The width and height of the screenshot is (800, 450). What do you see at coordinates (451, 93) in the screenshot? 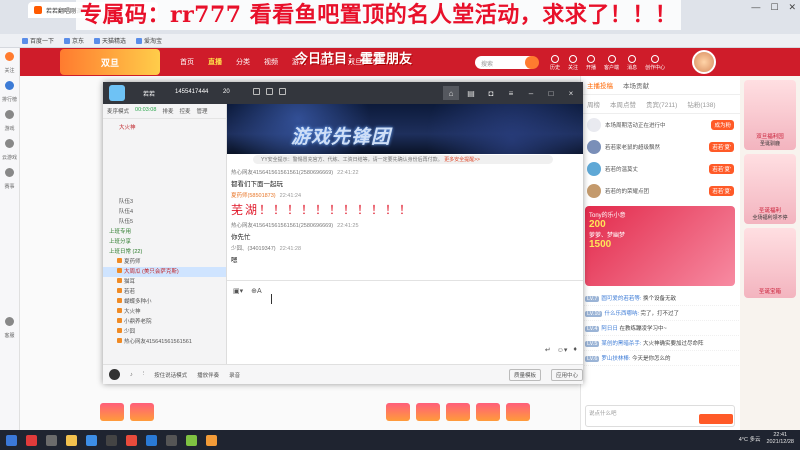
I see `home-icon: ⌂` at bounding box center [451, 93].